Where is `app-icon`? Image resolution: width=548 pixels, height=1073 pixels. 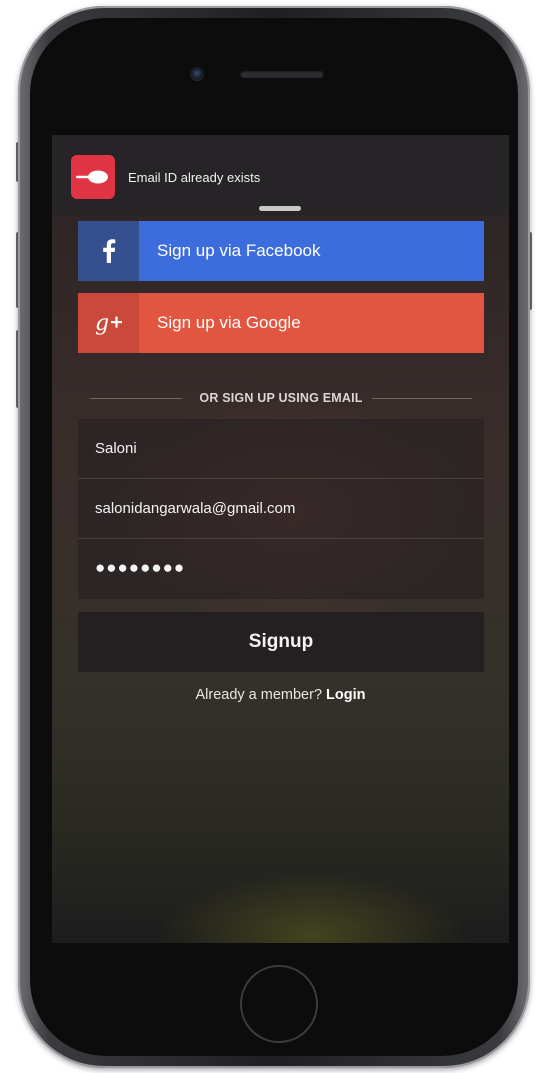 app-icon is located at coordinates (93, 177).